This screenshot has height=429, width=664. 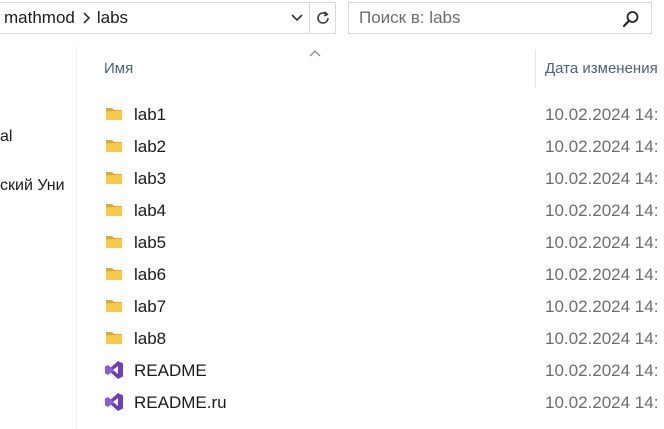 What do you see at coordinates (380, 306) in the screenshot?
I see `list-item: lab7 10.02.2024 14:` at bounding box center [380, 306].